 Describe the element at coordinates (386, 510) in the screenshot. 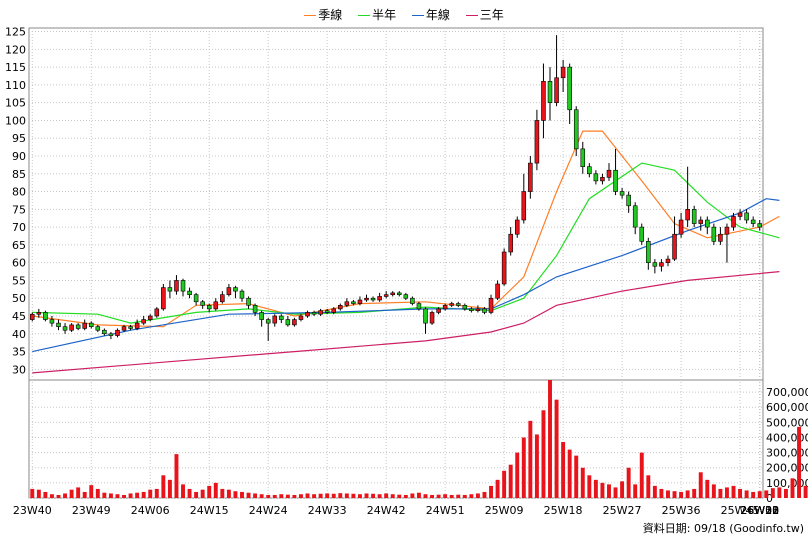

I see `time-tick-label: 24W42` at that location.